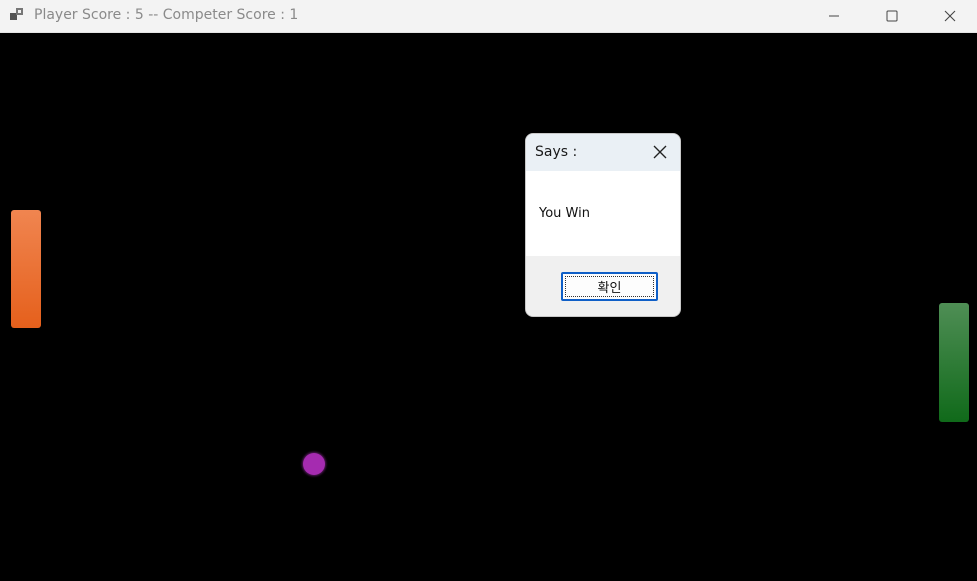  What do you see at coordinates (603, 152) in the screenshot?
I see `dialog-header: Says :` at bounding box center [603, 152].